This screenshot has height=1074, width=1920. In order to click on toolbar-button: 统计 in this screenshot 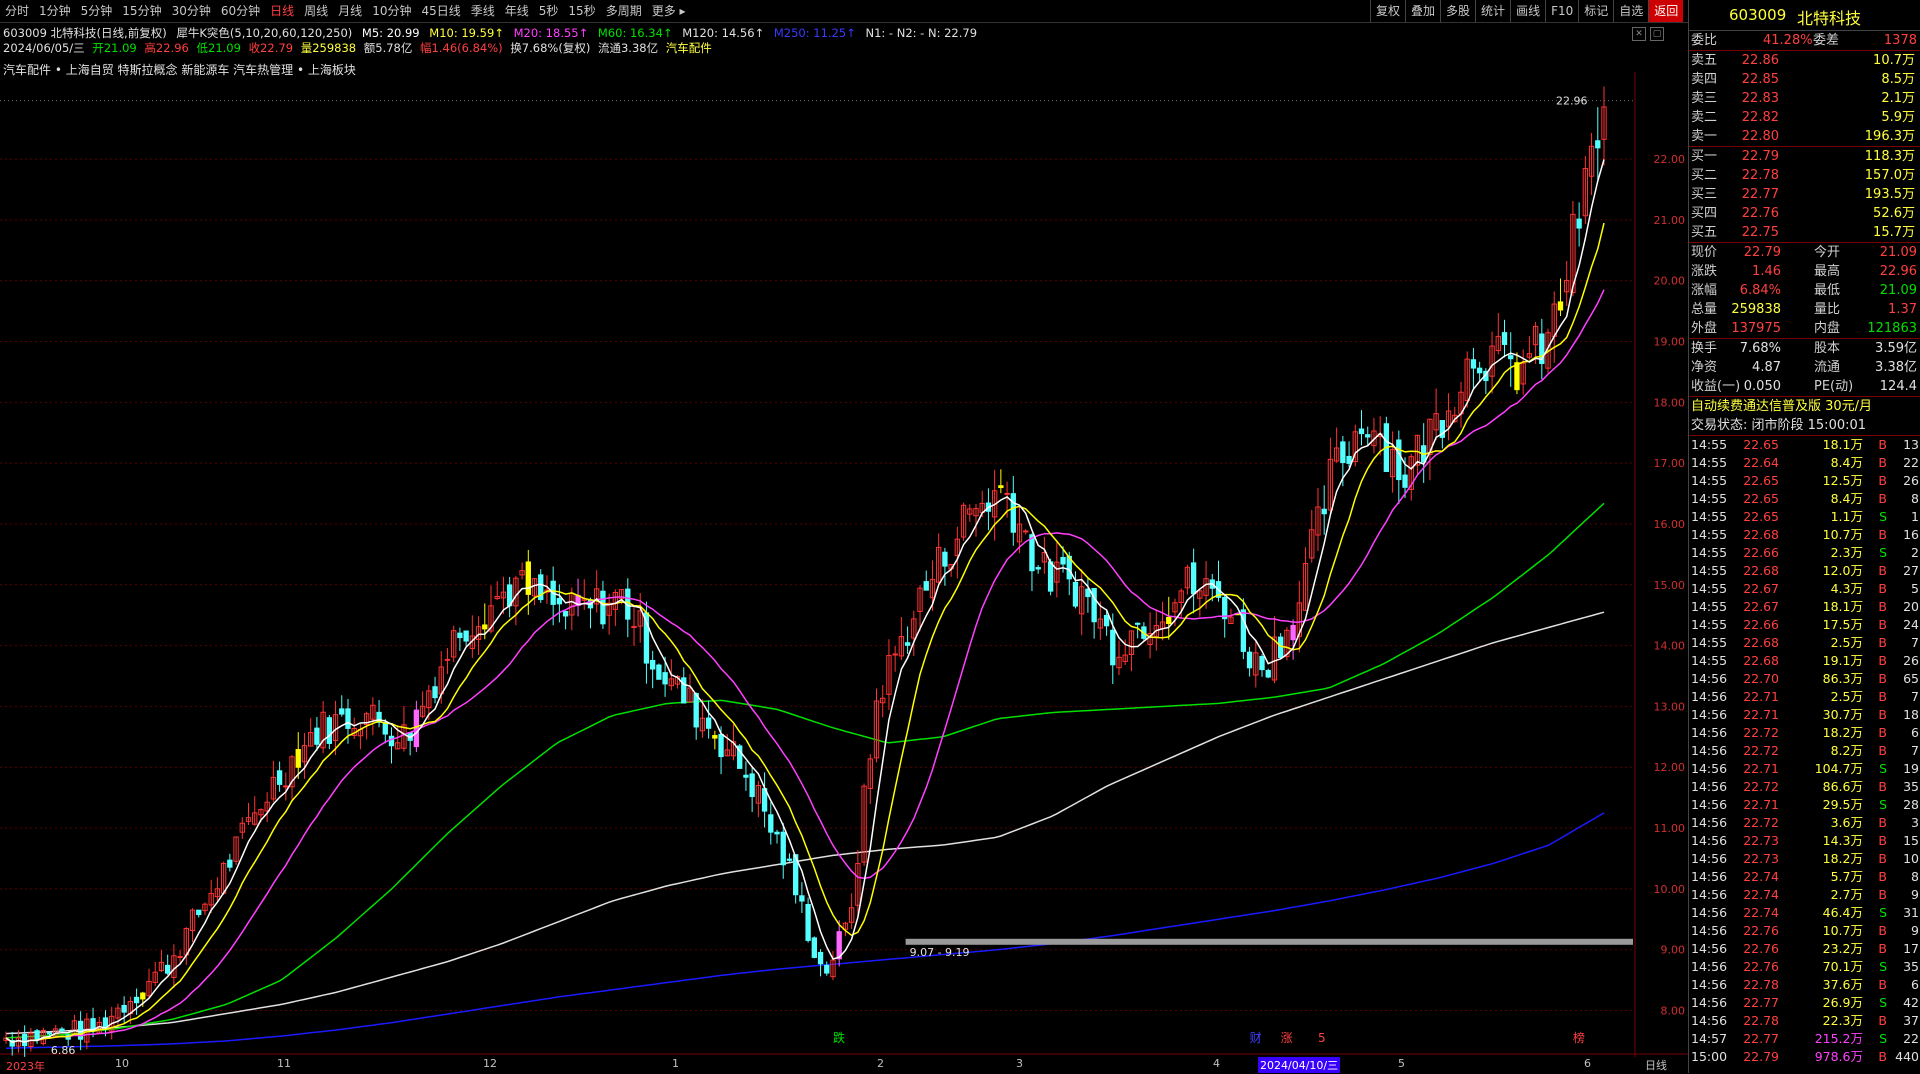, I will do `click(1492, 11)`.